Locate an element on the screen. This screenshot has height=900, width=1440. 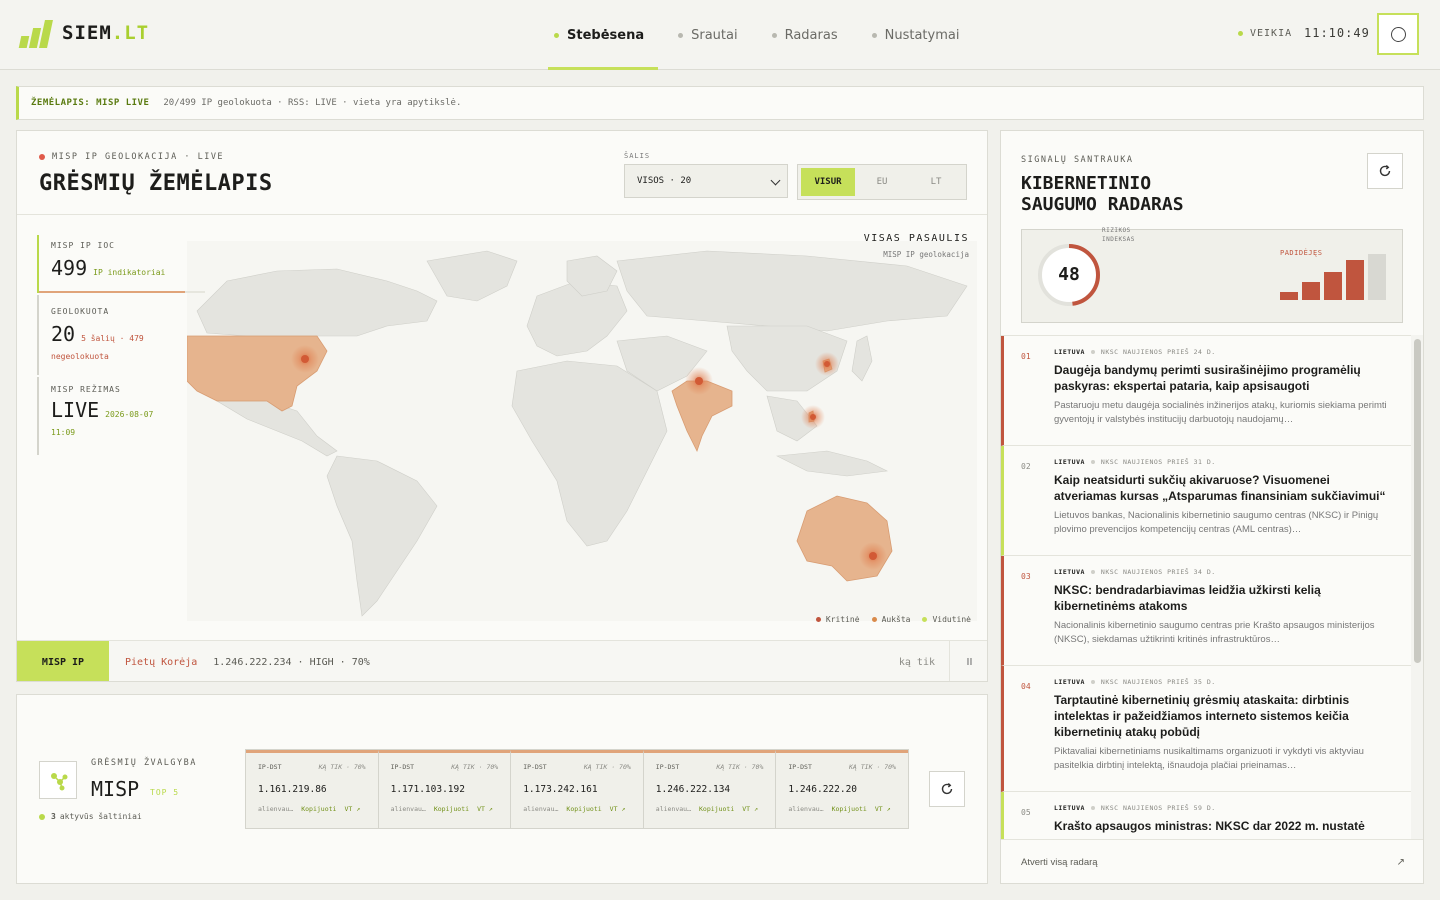
scrollbar-thumb is located at coordinates (1417, 501).